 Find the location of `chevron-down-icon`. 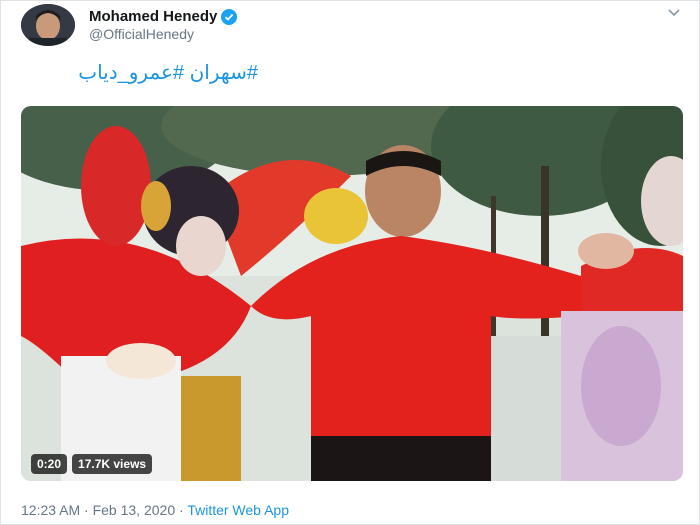

chevron-down-icon is located at coordinates (674, 12).